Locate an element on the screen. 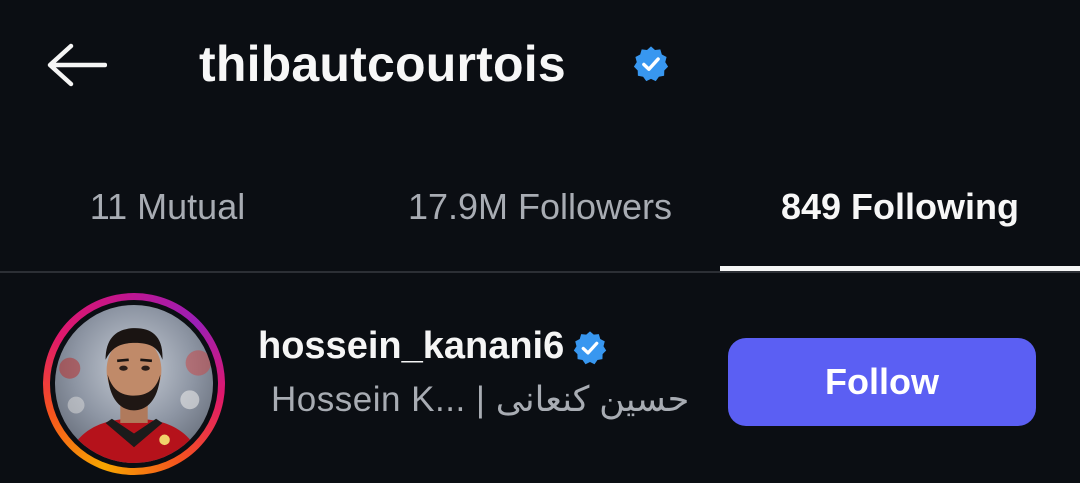  arrow-left-icon is located at coordinates (77, 65).